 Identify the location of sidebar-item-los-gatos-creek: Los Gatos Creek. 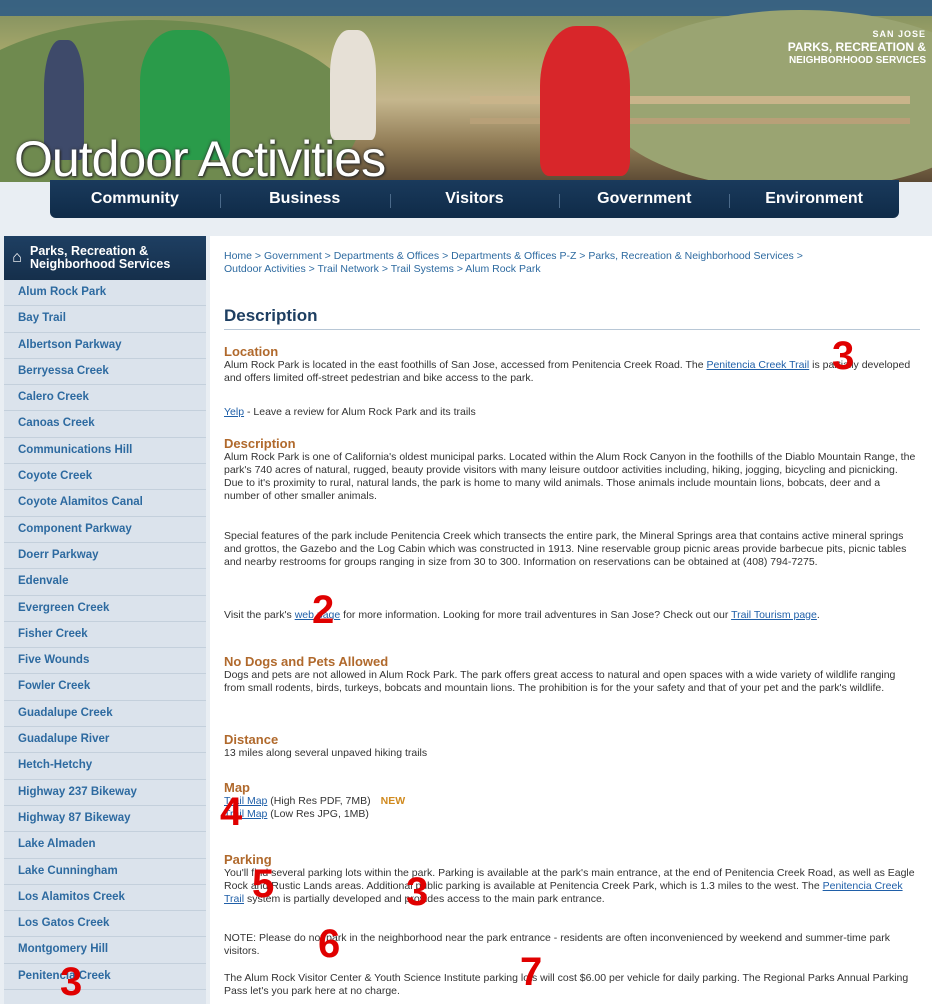
(105, 924).